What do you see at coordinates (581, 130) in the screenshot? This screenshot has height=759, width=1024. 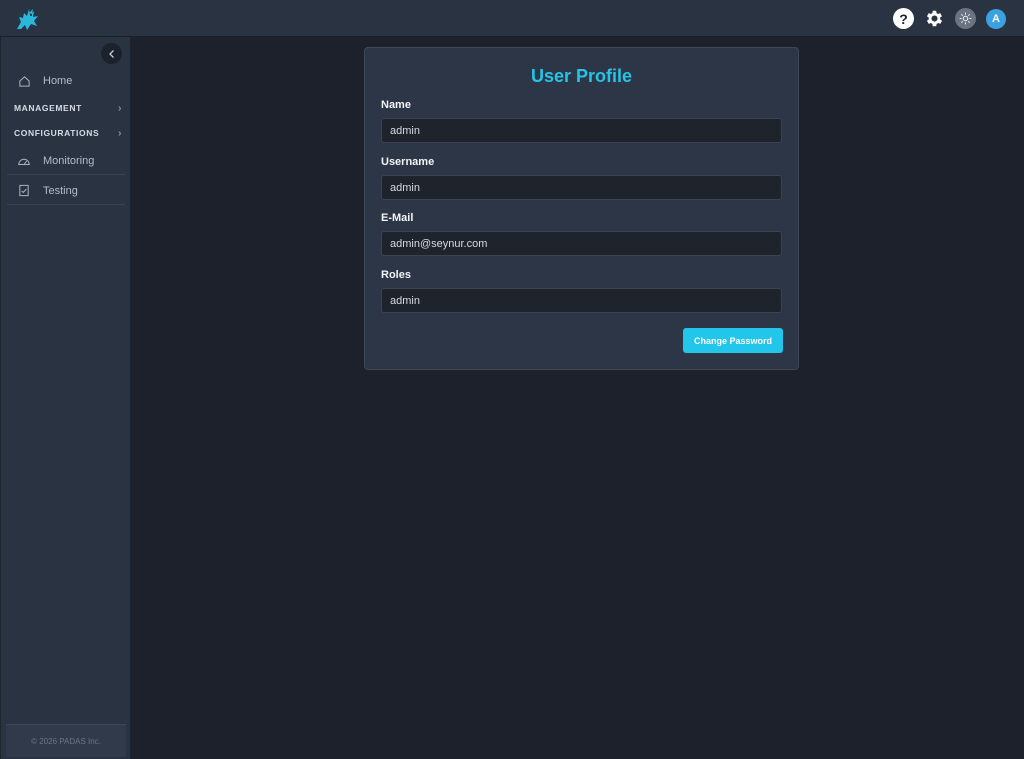 I see `name-field` at bounding box center [581, 130].